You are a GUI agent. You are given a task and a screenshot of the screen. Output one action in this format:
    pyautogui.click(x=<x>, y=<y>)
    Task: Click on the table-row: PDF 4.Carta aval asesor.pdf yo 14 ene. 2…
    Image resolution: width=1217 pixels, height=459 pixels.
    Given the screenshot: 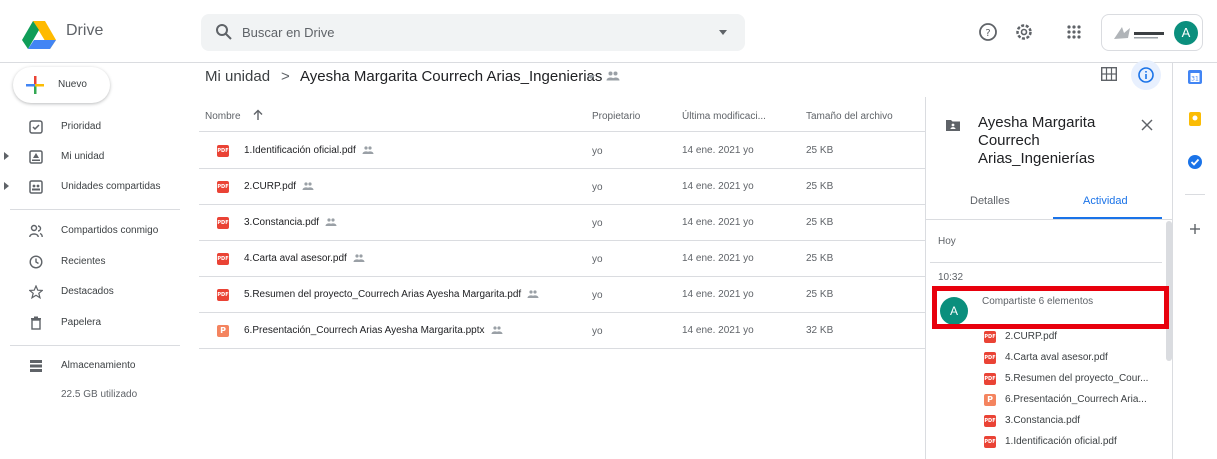 What is the action you would take?
    pyautogui.click(x=562, y=259)
    